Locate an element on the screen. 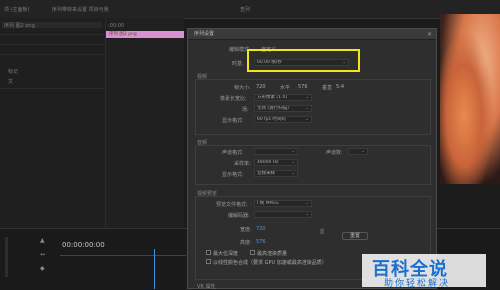 The image size is (500, 290). linear-color-checkbox is located at coordinates (208, 261).